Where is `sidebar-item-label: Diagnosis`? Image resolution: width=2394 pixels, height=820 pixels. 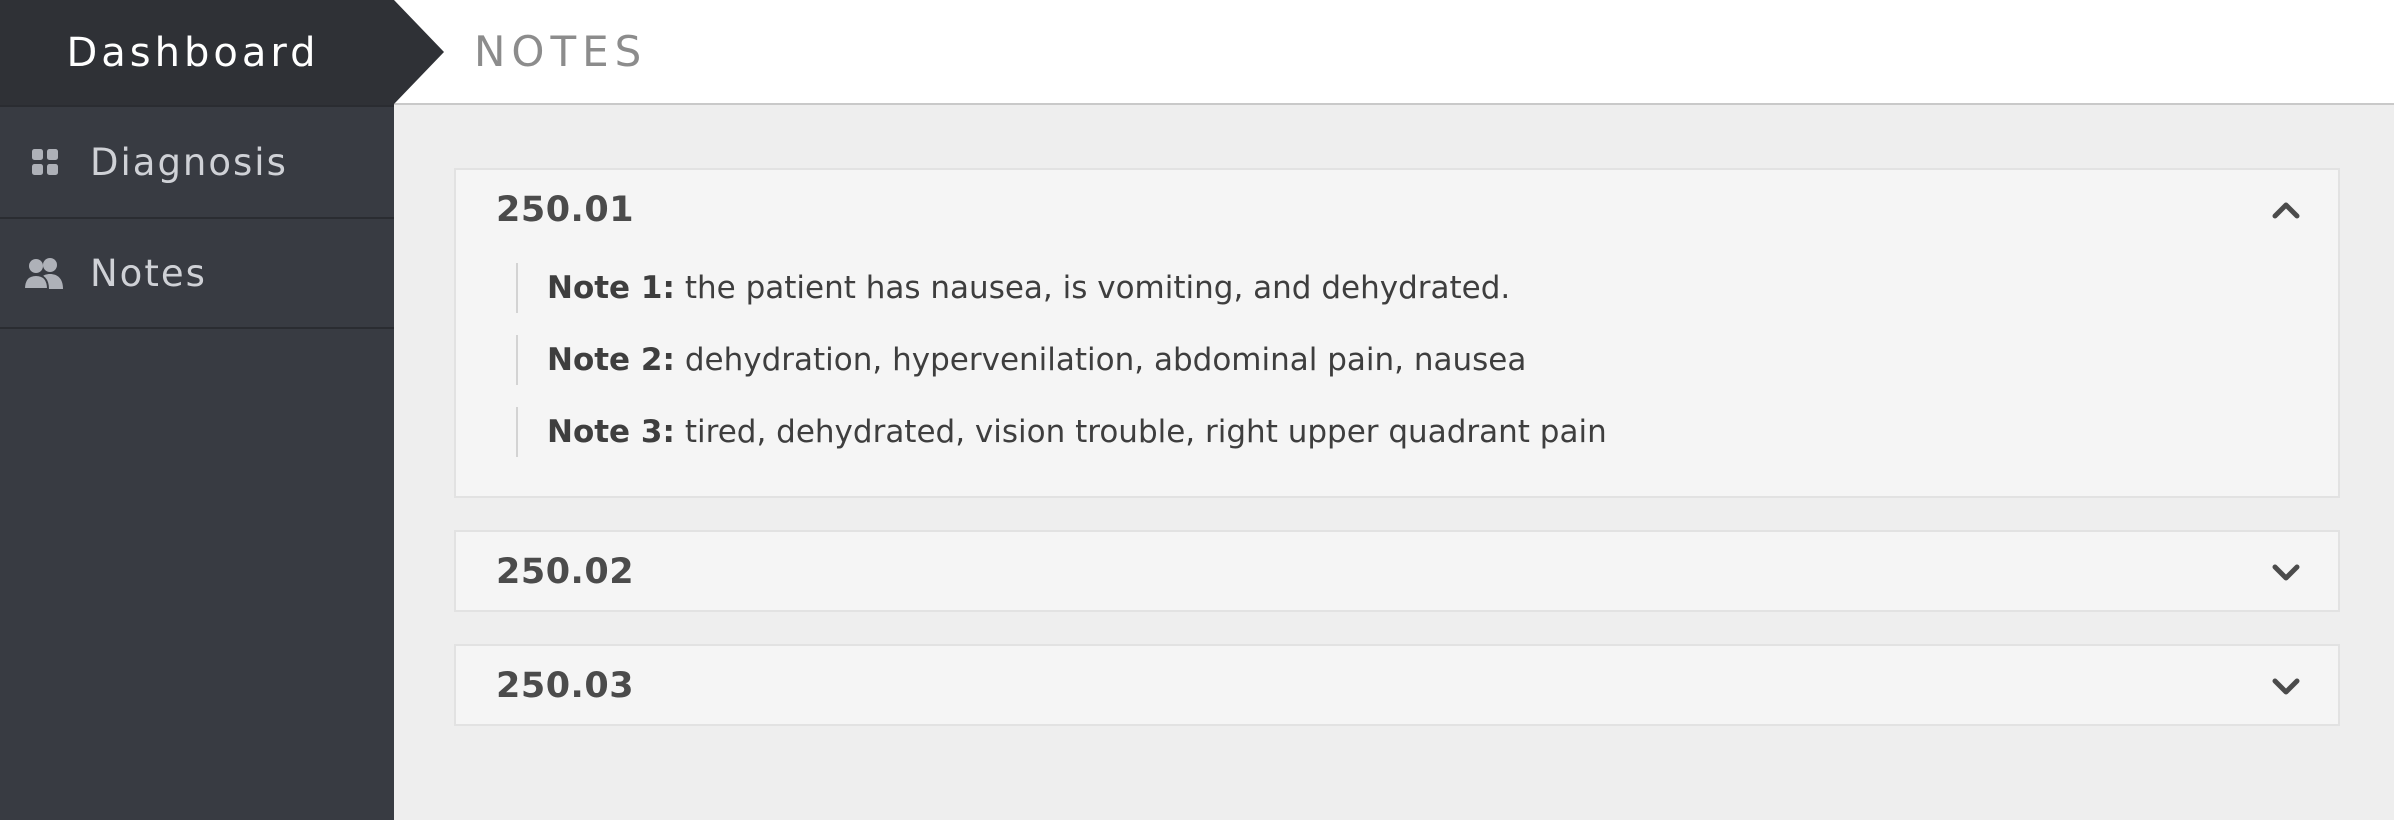 sidebar-item-label: Diagnosis is located at coordinates (189, 162).